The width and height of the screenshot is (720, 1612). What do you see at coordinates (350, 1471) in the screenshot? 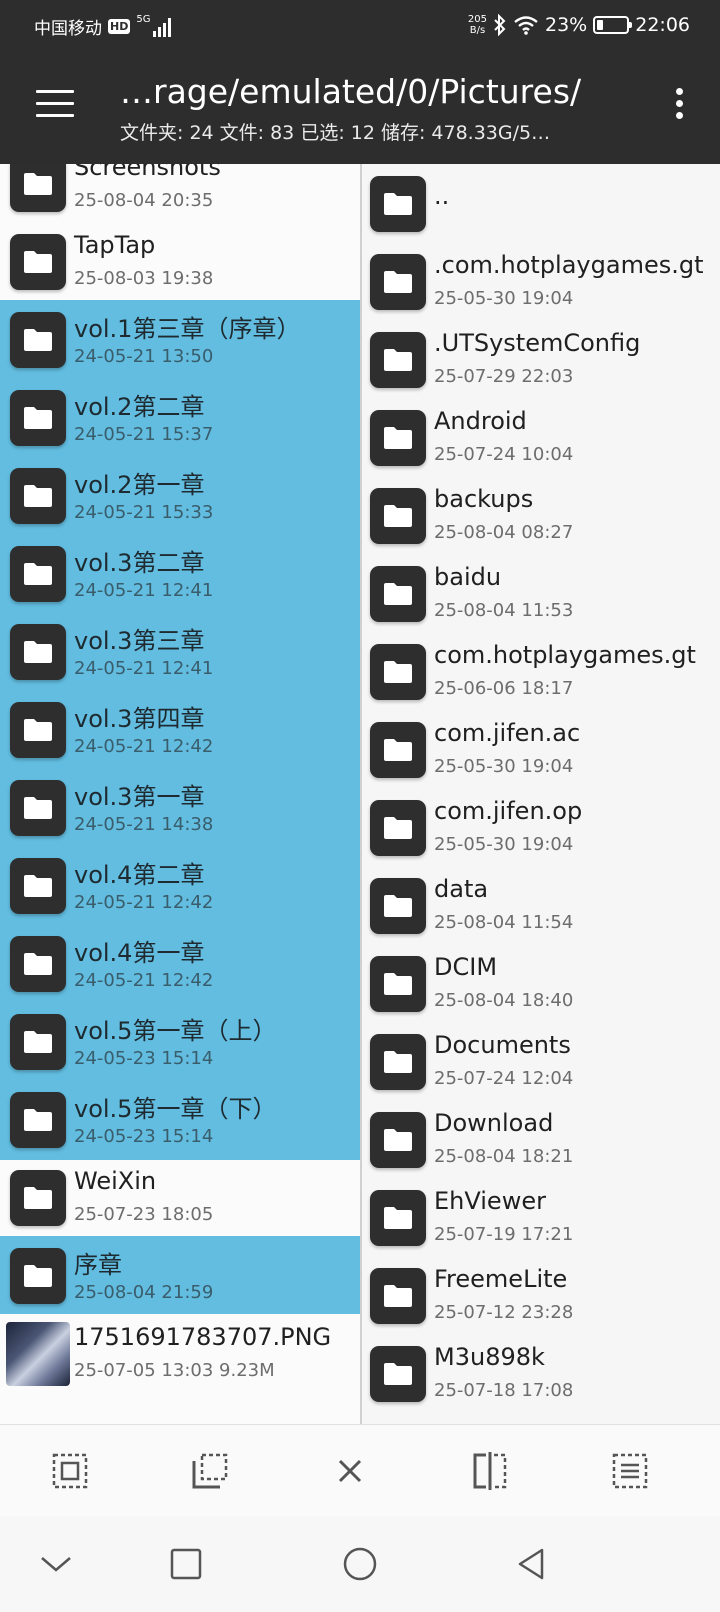
I see `close-icon` at bounding box center [350, 1471].